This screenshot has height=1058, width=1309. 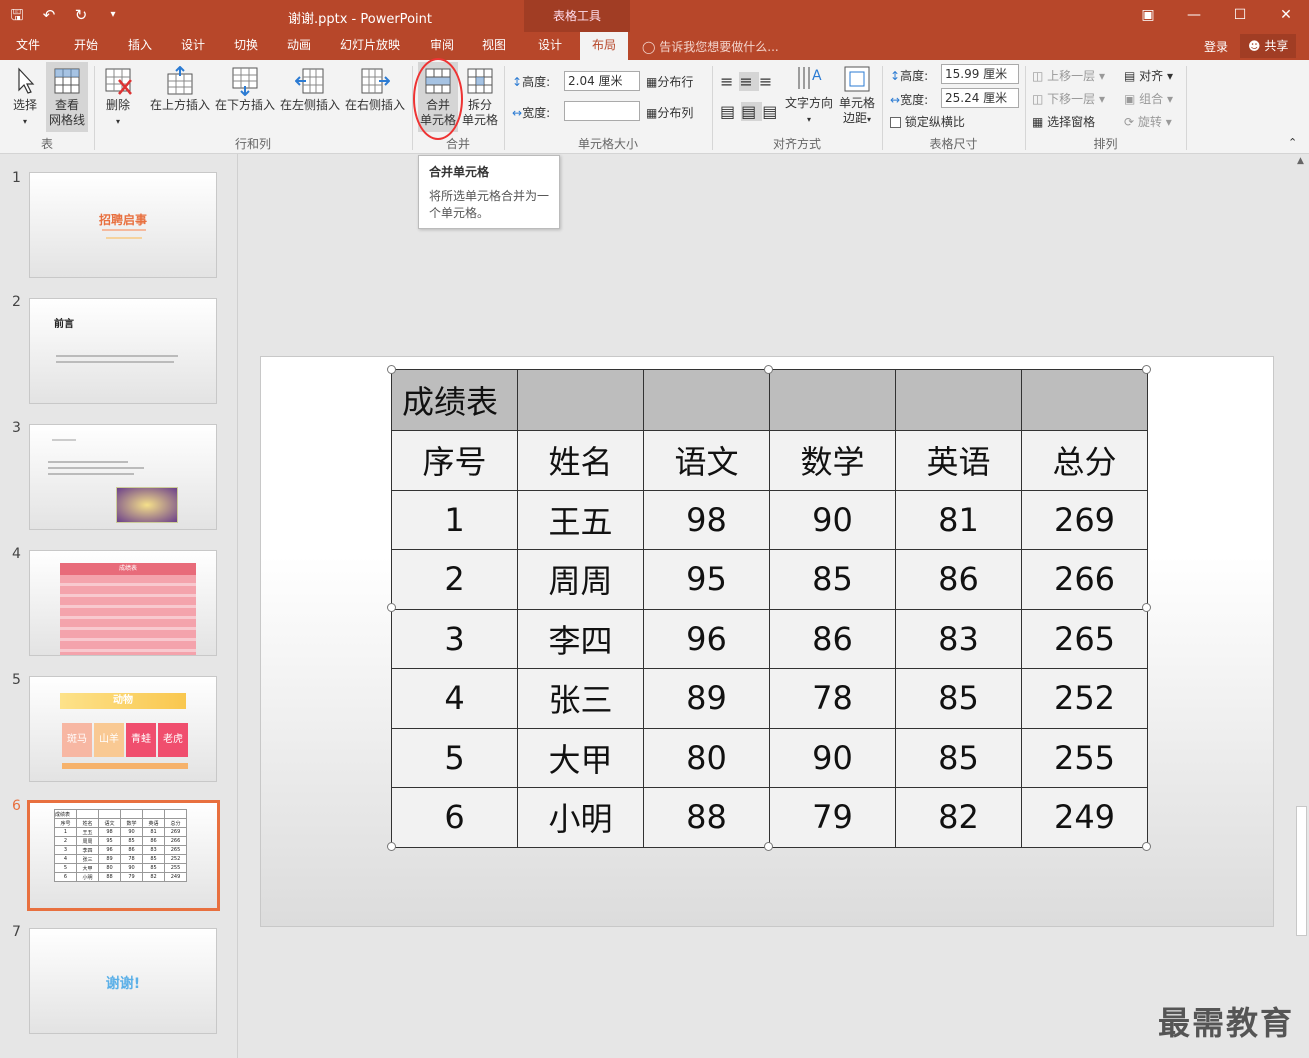 What do you see at coordinates (454, 400) in the screenshot?
I see `table-title-cell: 成绩表` at bounding box center [454, 400].